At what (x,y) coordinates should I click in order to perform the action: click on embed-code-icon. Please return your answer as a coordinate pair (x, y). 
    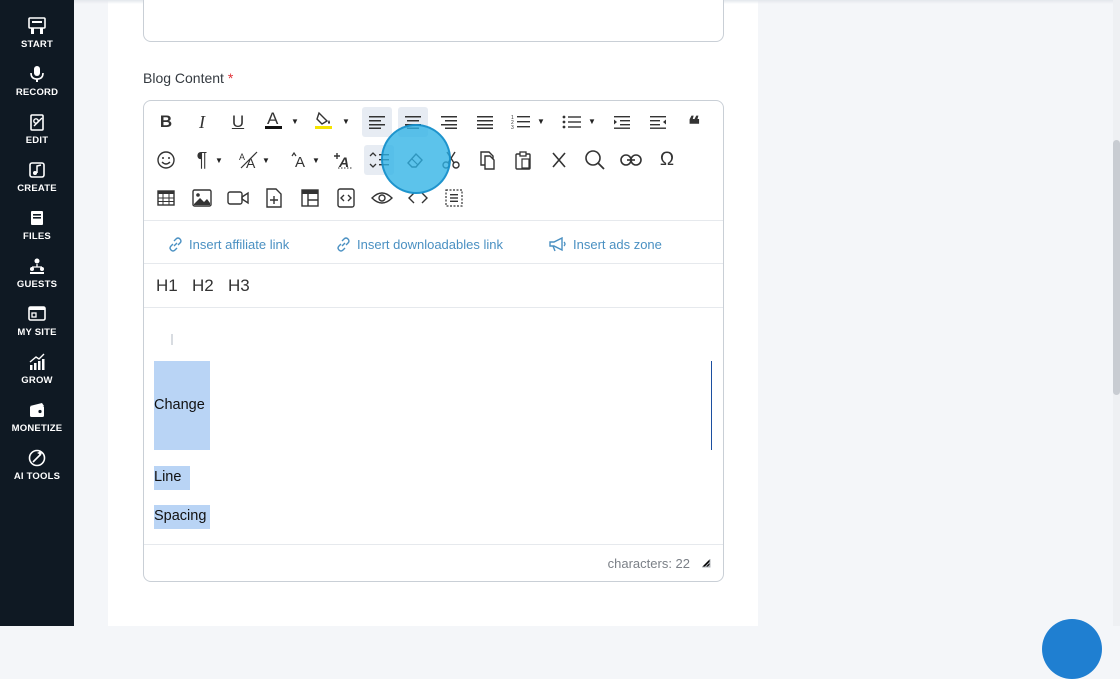
    Looking at the image, I should click on (346, 198).